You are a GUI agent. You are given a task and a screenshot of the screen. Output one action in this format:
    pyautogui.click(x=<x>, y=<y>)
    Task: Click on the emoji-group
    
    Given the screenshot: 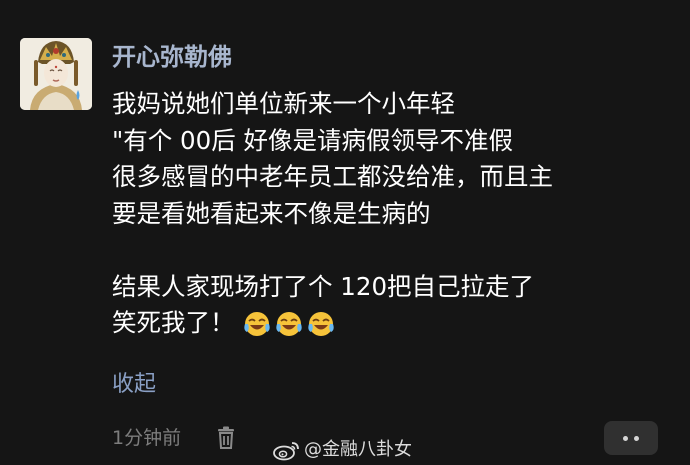 What is the action you would take?
    pyautogui.click(x=289, y=324)
    